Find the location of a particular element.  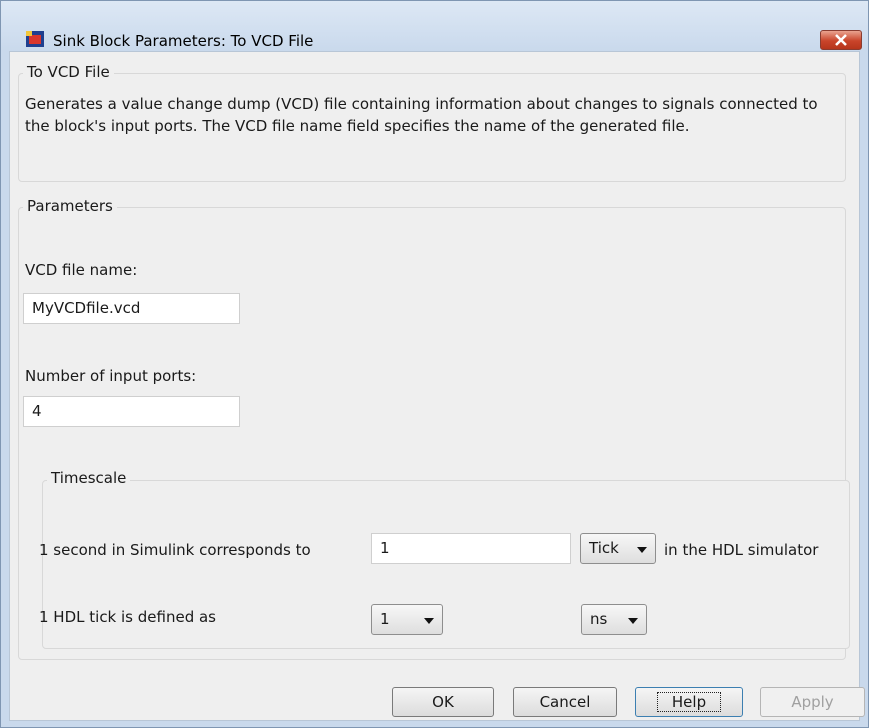

hdl-tick-label: 1 HDL tick is defined as is located at coordinates (127, 617).